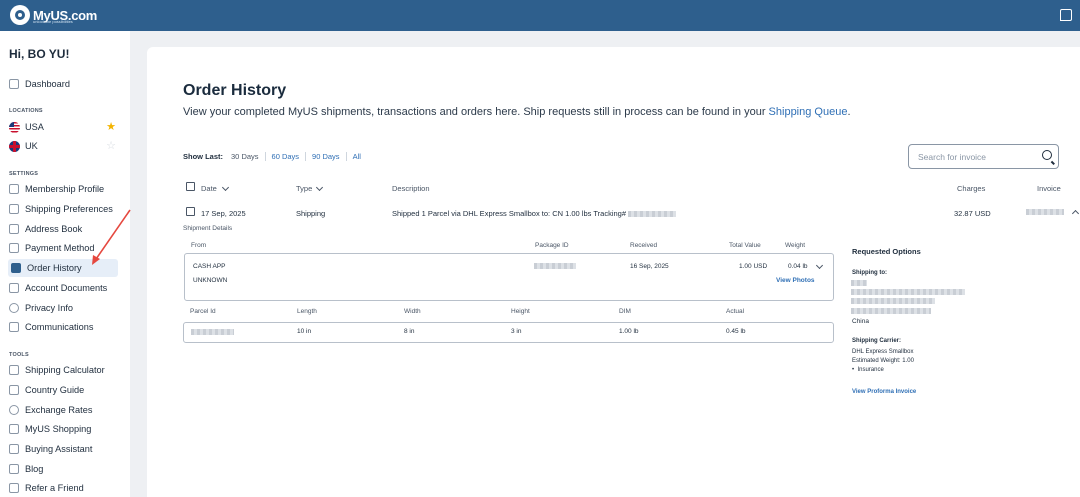  I want to click on redacted-invoice, so click(1045, 212).